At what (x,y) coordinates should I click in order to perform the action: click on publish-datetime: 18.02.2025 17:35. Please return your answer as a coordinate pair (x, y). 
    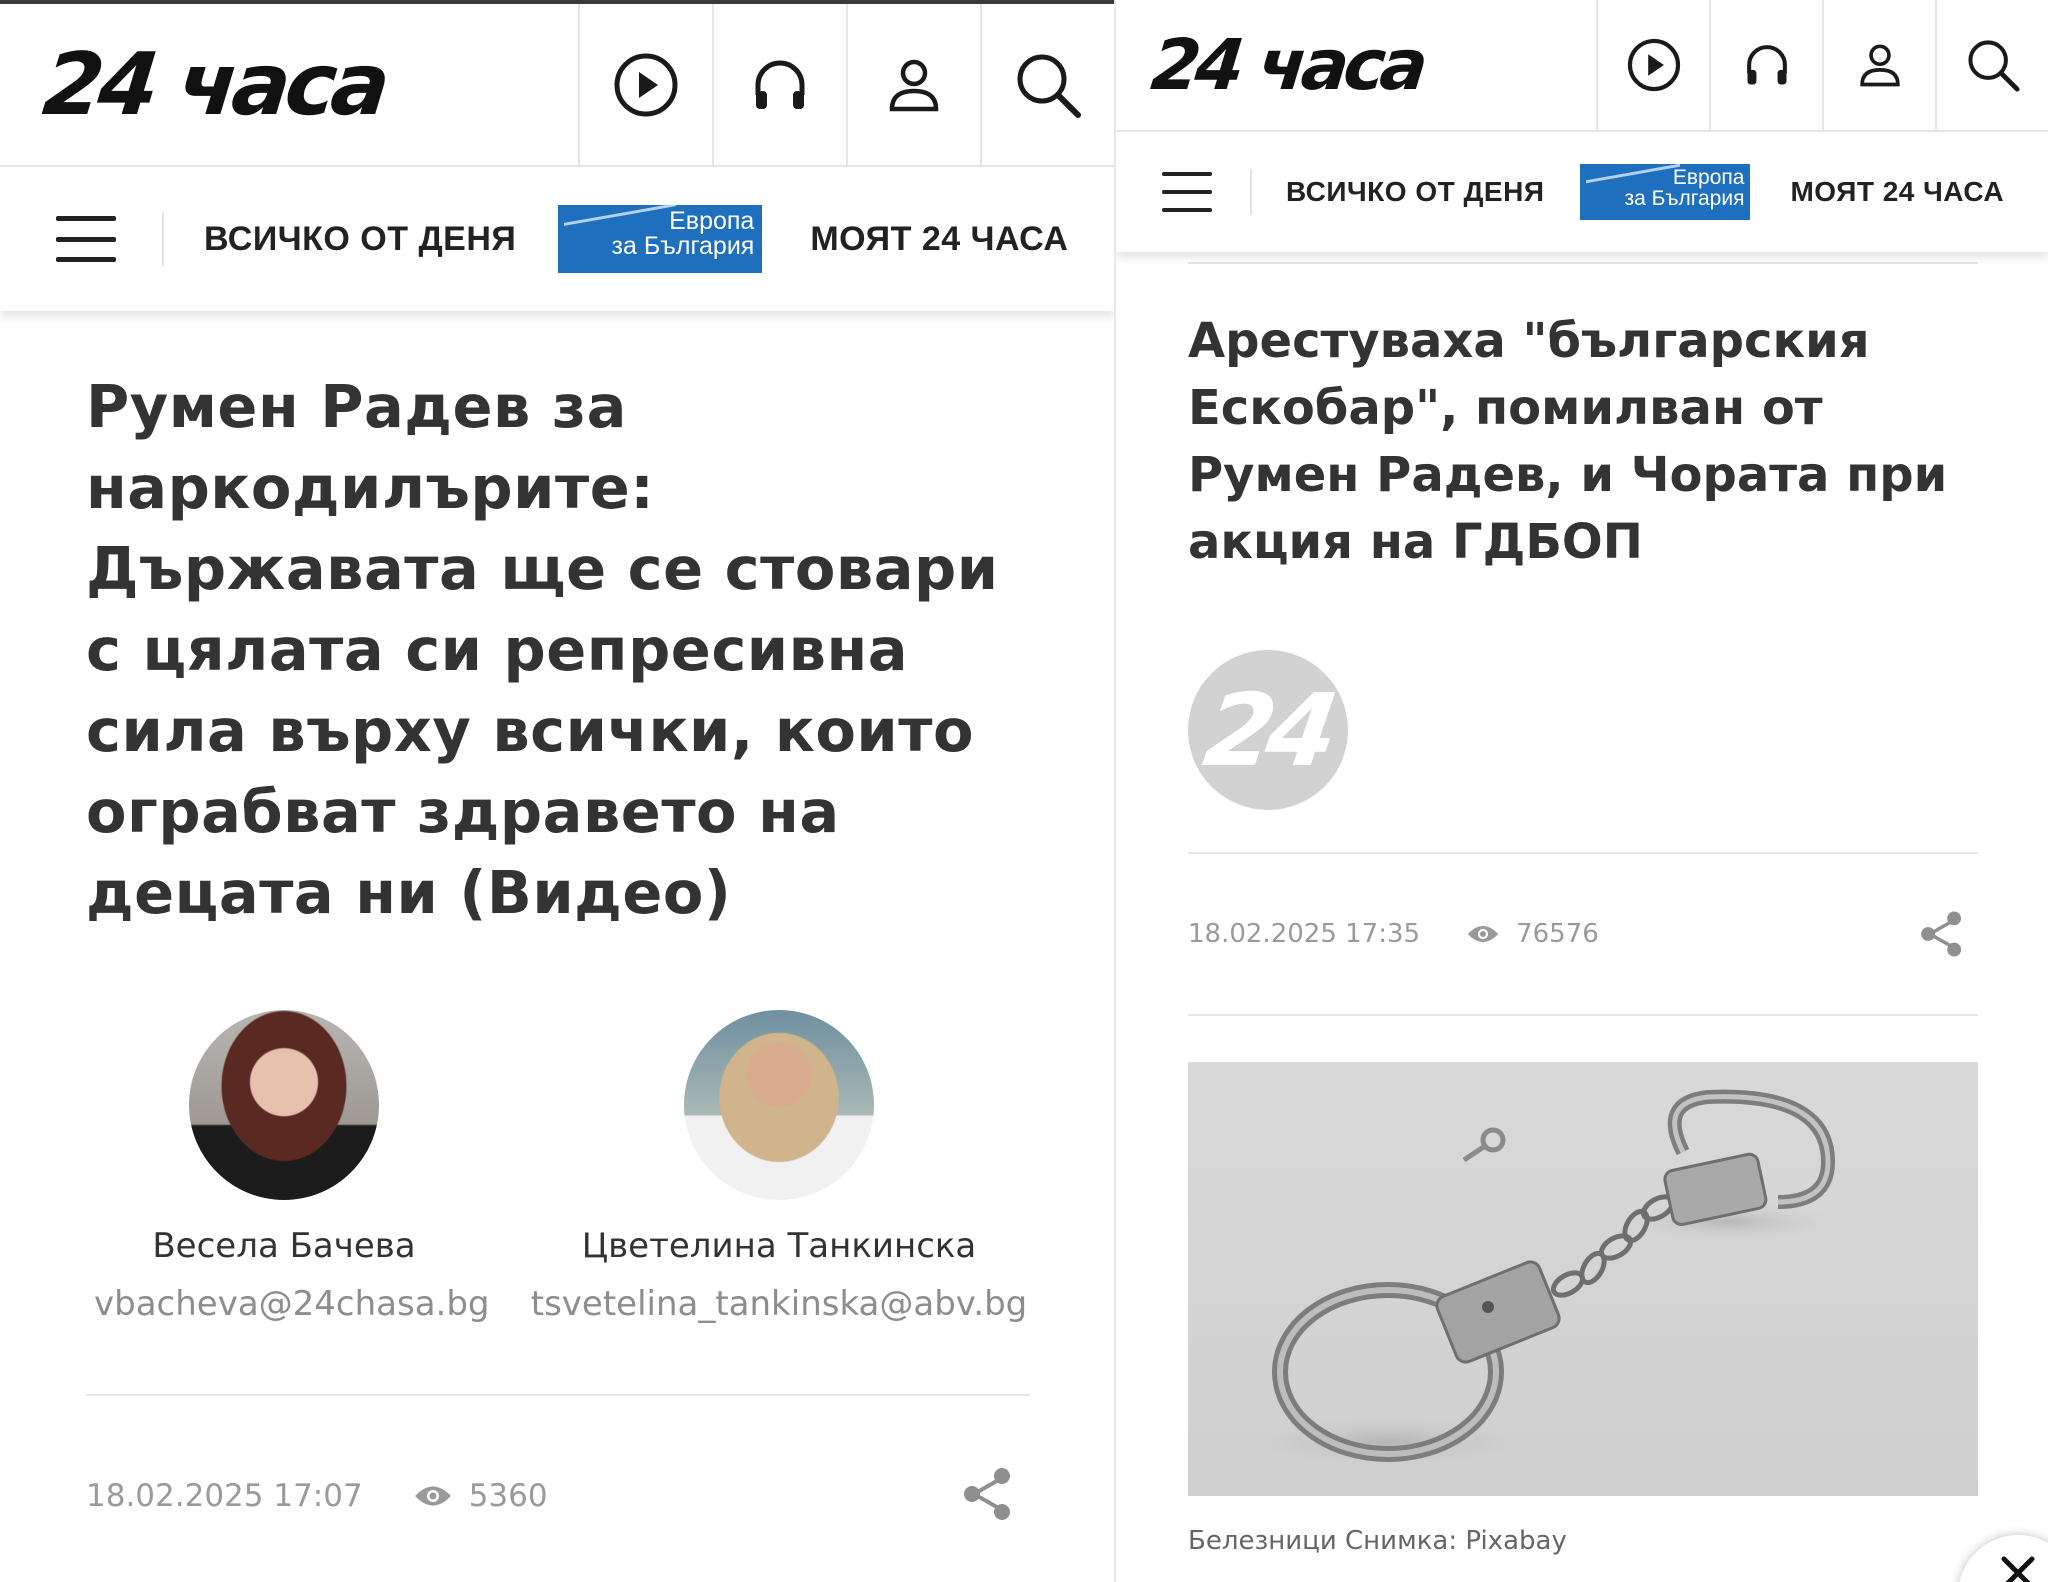
    Looking at the image, I should click on (1304, 934).